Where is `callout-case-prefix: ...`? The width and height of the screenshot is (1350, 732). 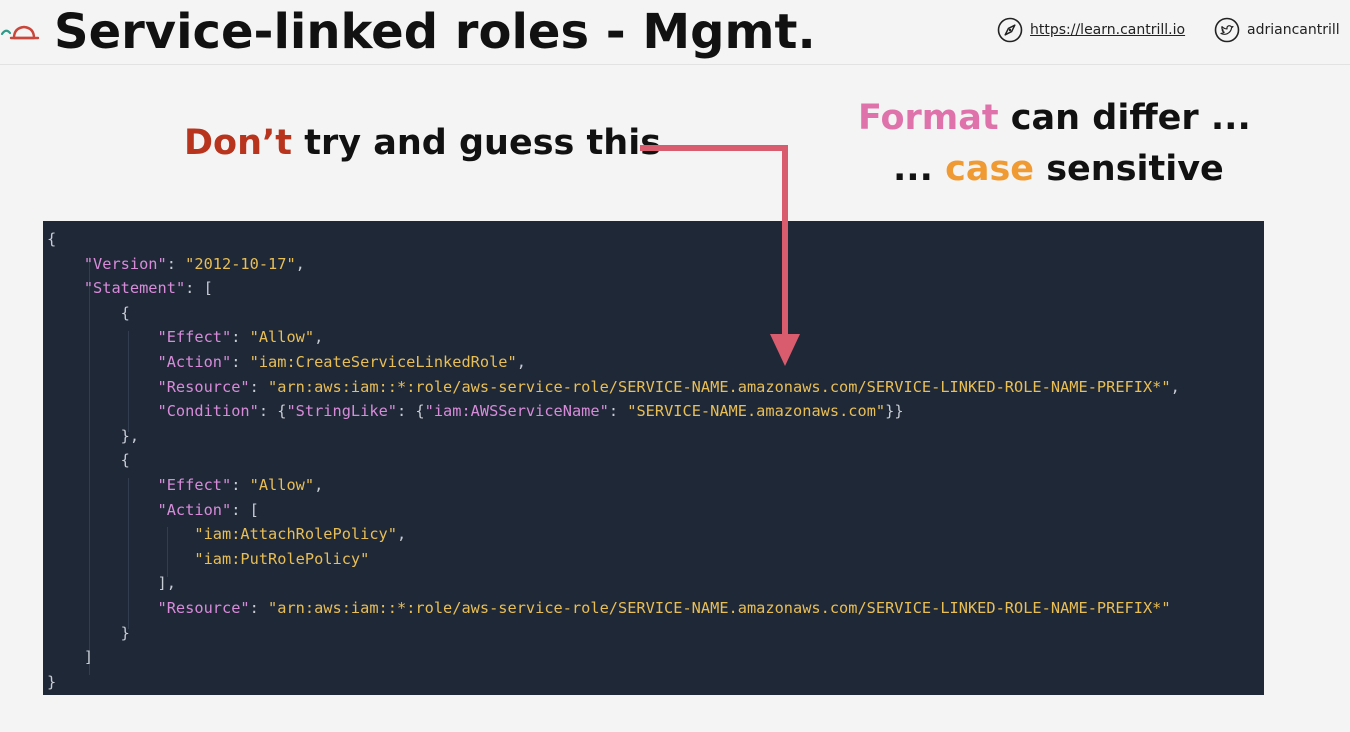
callout-case-prefix: ... is located at coordinates (919, 169).